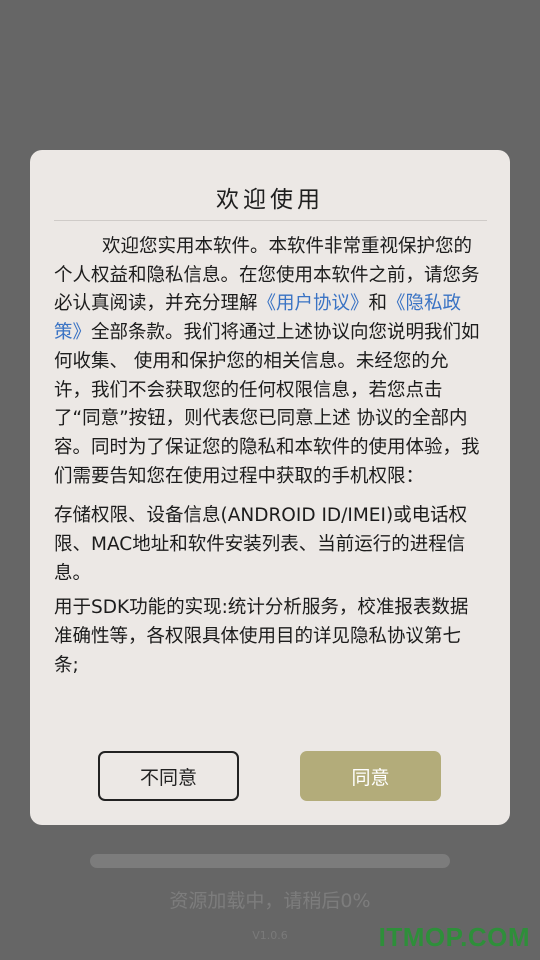 The height and width of the screenshot is (960, 540). Describe the element at coordinates (454, 937) in the screenshot. I see `site-watermark: ITMOP.COM` at that location.